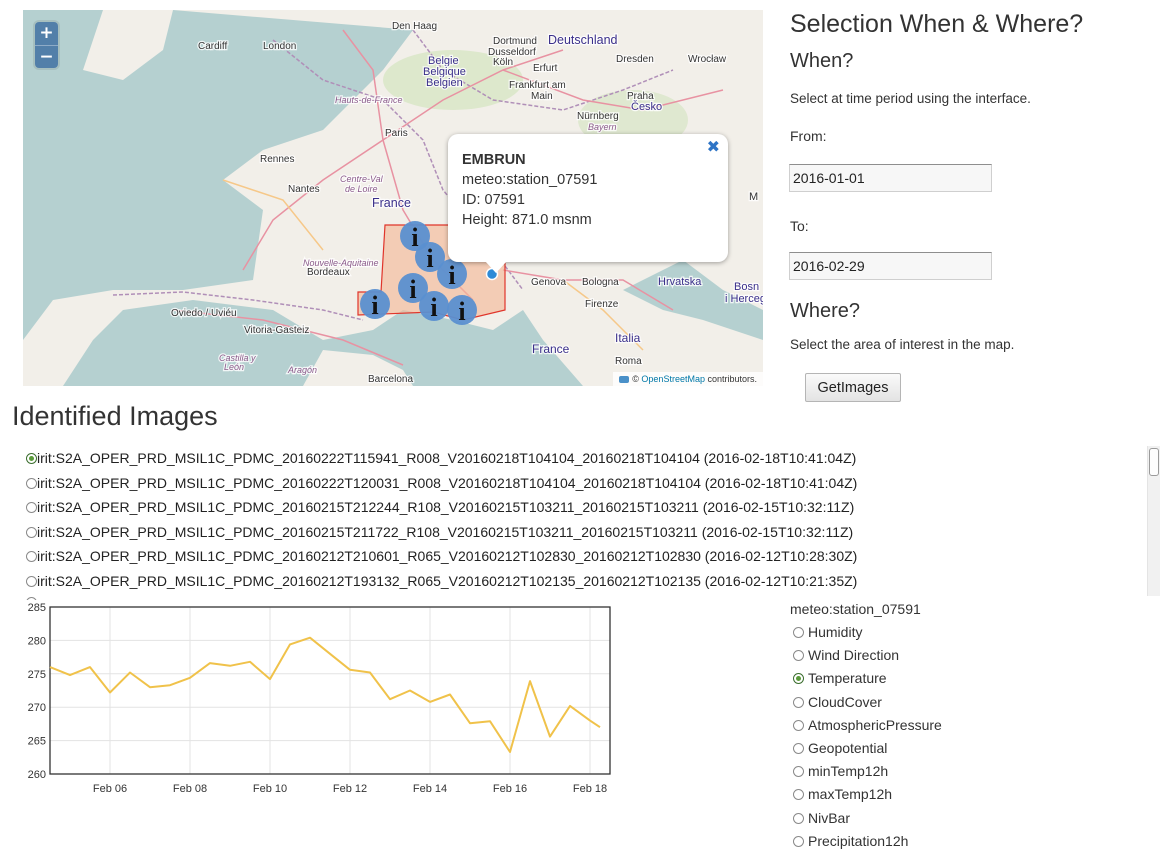 The height and width of the screenshot is (862, 1161). Describe the element at coordinates (37, 742) in the screenshot. I see `y-tick-label: 265` at that location.